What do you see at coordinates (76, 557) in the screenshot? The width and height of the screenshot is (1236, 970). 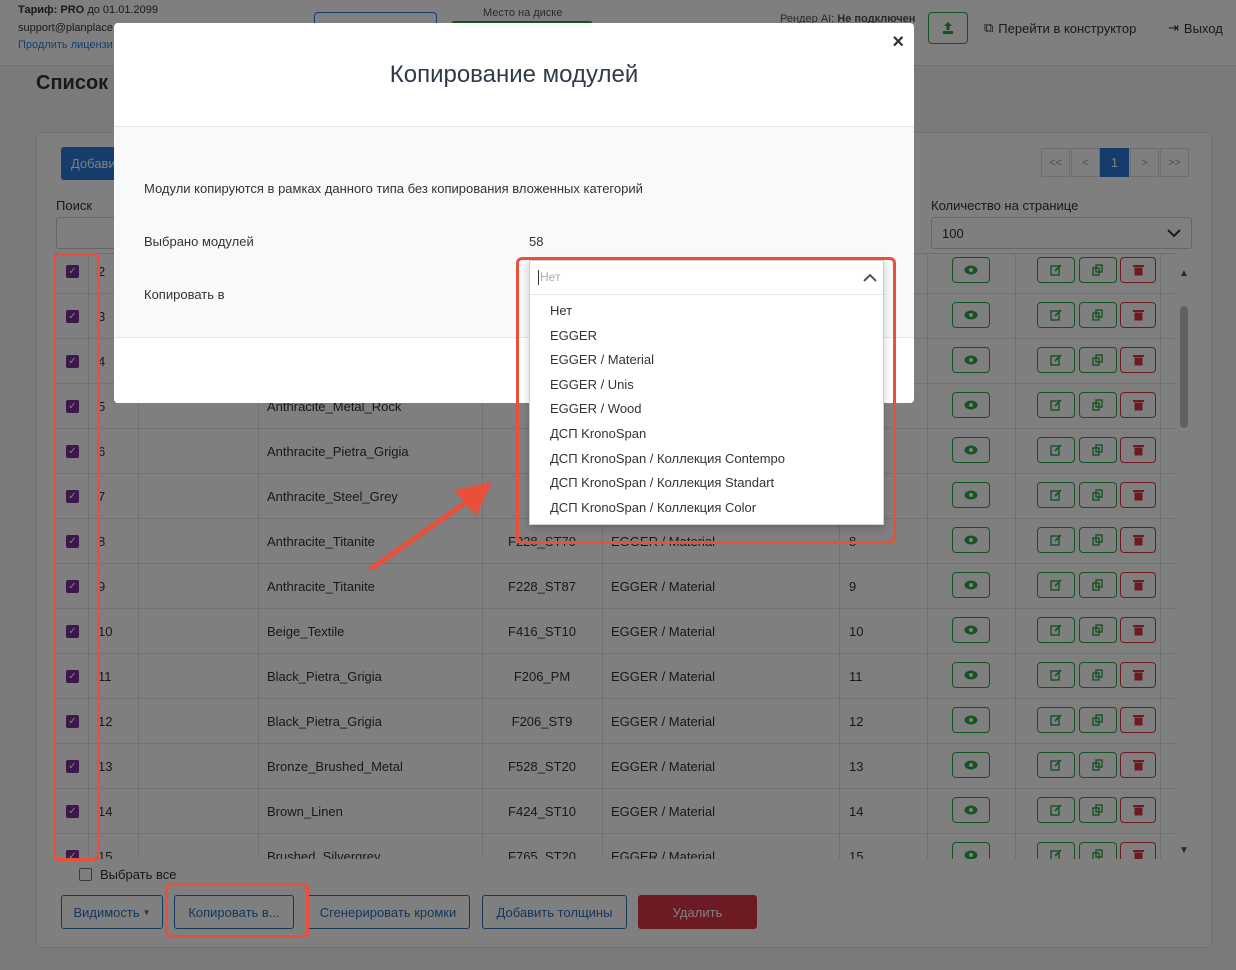 I see `checkbox-column-highlight` at bounding box center [76, 557].